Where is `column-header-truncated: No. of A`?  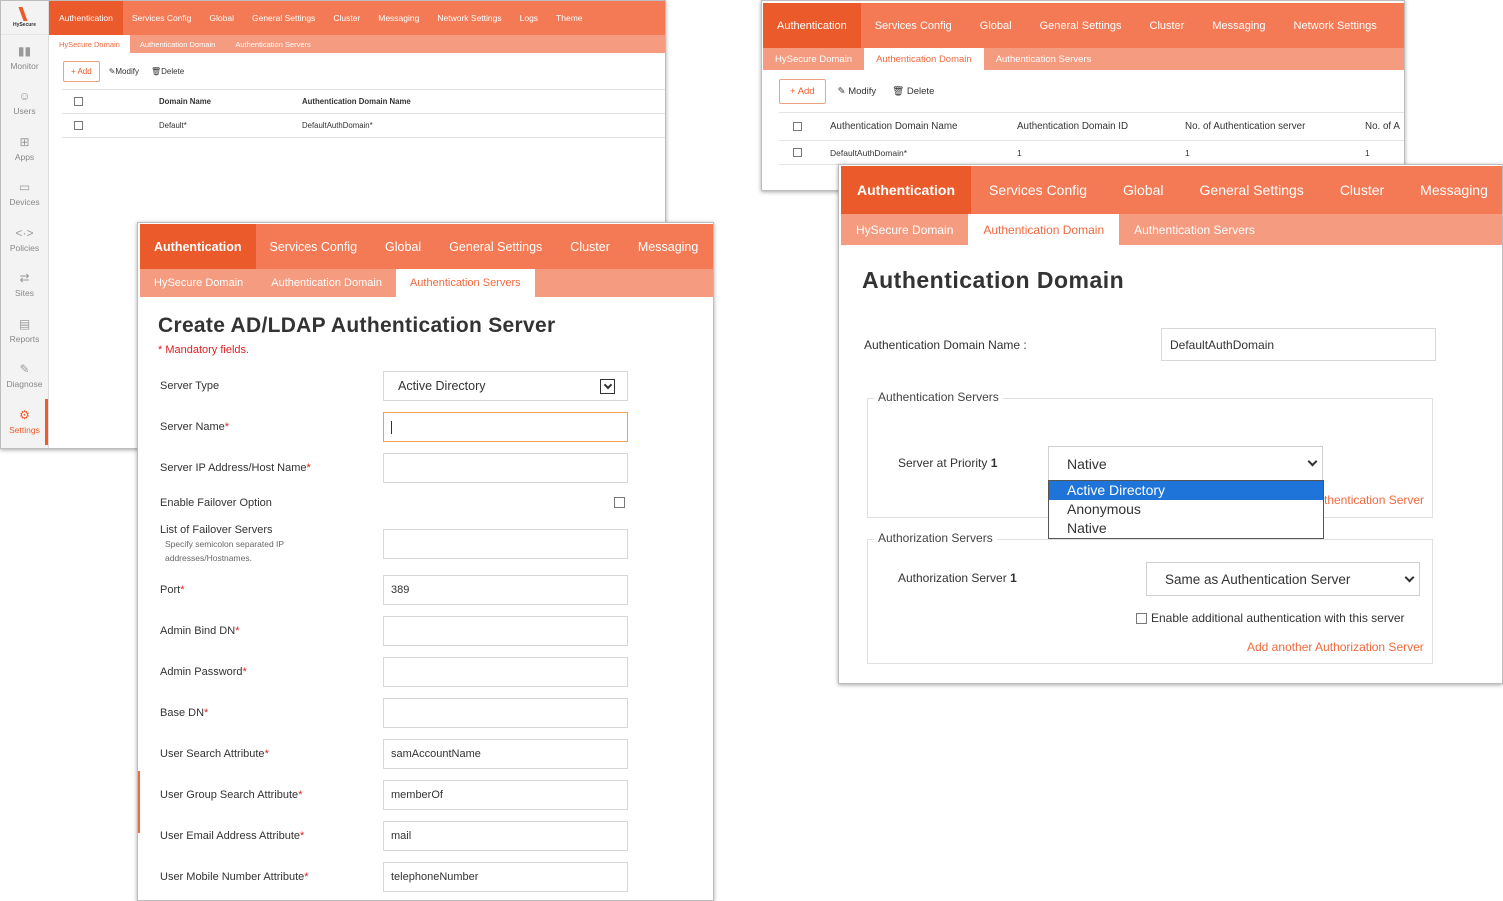
column-header-truncated: No. of A is located at coordinates (1382, 126).